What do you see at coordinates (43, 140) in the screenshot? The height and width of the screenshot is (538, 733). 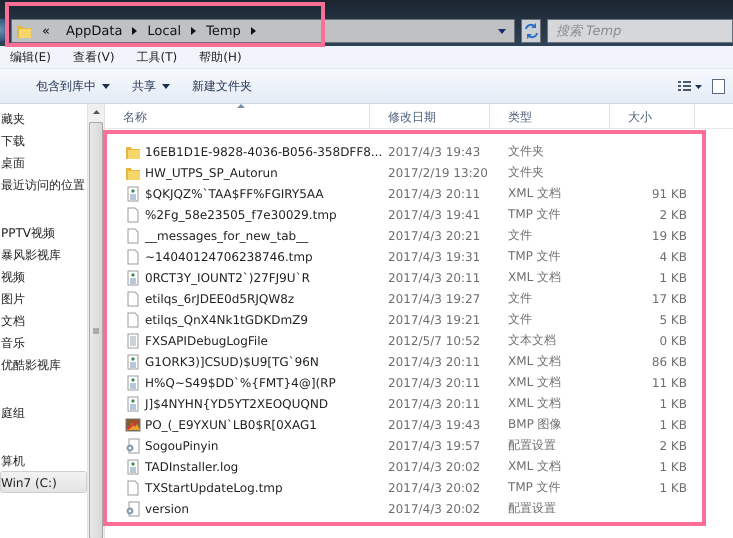 I see `nav-item: 下载` at bounding box center [43, 140].